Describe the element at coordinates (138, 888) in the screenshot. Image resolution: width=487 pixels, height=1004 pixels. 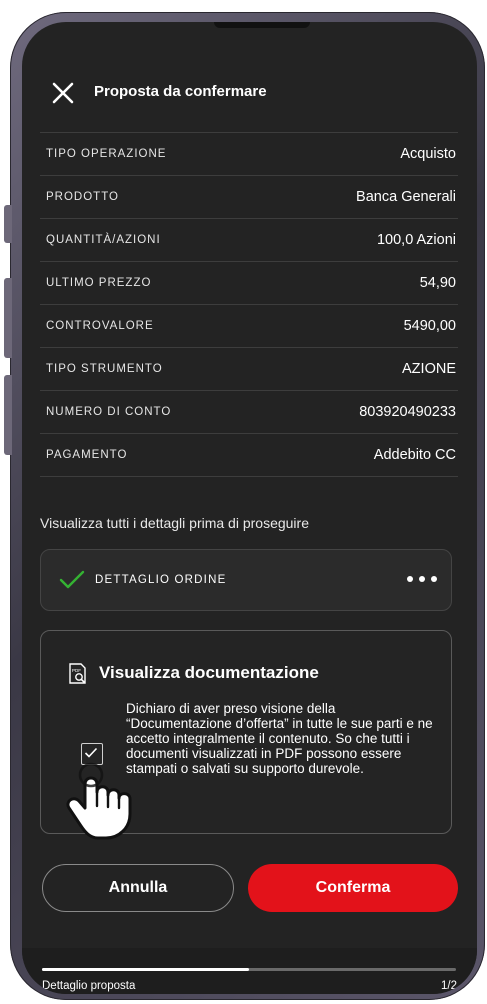
I see `cancel-button: Annulla` at that location.